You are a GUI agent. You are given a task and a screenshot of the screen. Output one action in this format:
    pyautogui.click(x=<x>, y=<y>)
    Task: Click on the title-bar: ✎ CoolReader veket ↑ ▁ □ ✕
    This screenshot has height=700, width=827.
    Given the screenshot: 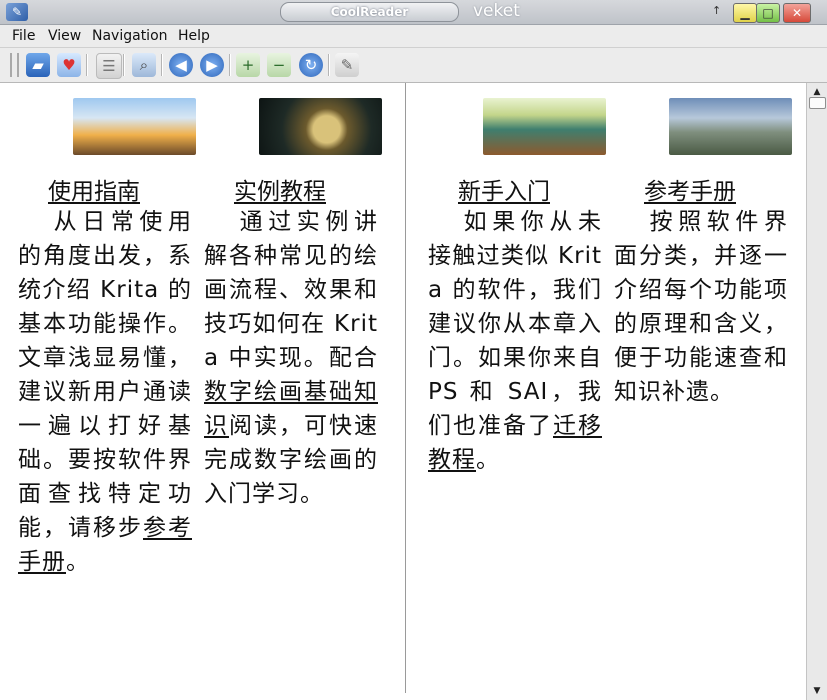 What is the action you would take?
    pyautogui.click(x=413, y=12)
    